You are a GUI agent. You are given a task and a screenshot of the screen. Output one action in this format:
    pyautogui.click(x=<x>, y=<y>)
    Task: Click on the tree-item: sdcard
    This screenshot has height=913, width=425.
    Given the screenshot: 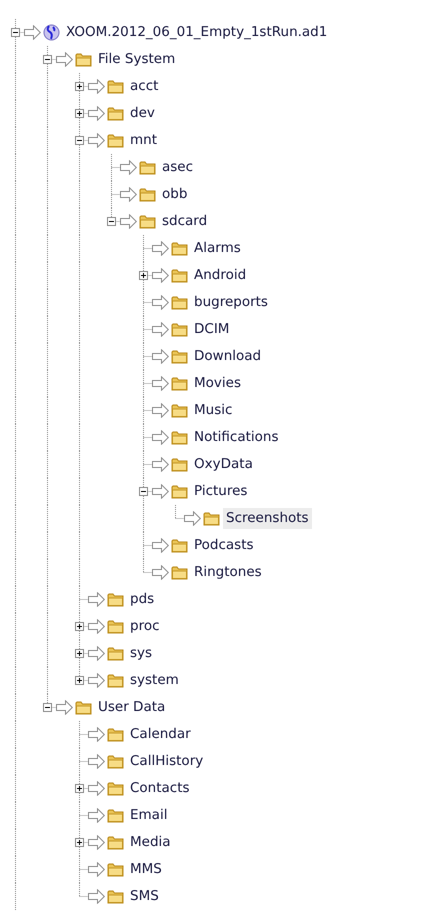 What is the action you would take?
    pyautogui.click(x=184, y=221)
    